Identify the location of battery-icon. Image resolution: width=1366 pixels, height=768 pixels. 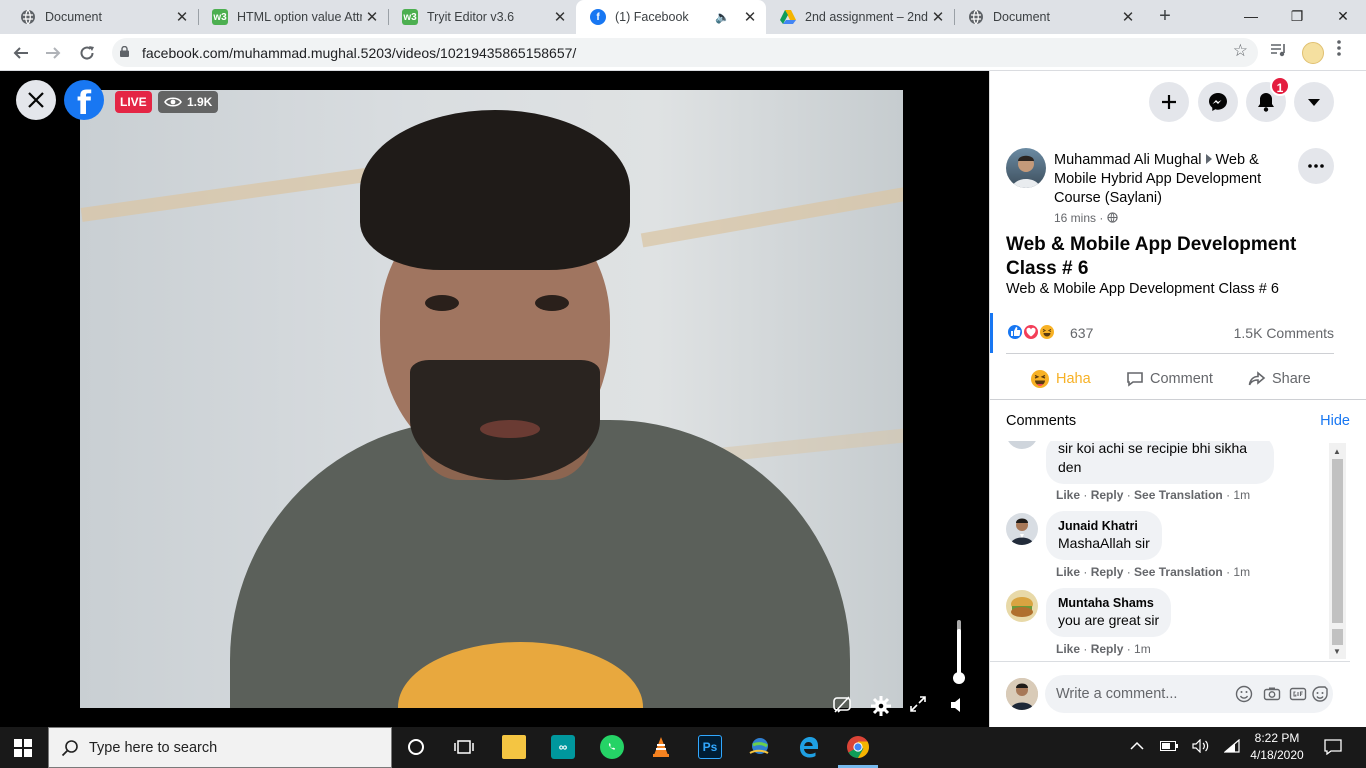
(1169, 746).